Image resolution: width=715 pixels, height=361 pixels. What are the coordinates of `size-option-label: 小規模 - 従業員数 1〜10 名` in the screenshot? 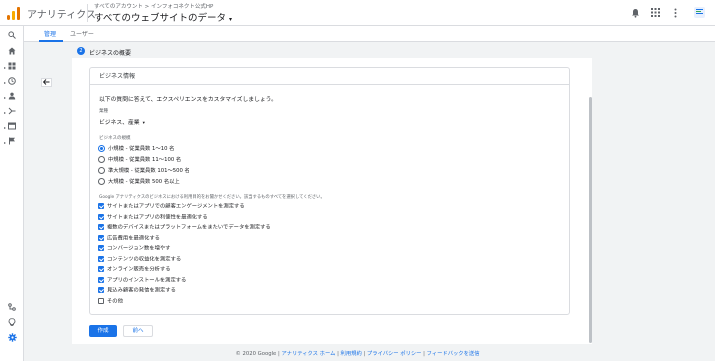 It's located at (141, 149).